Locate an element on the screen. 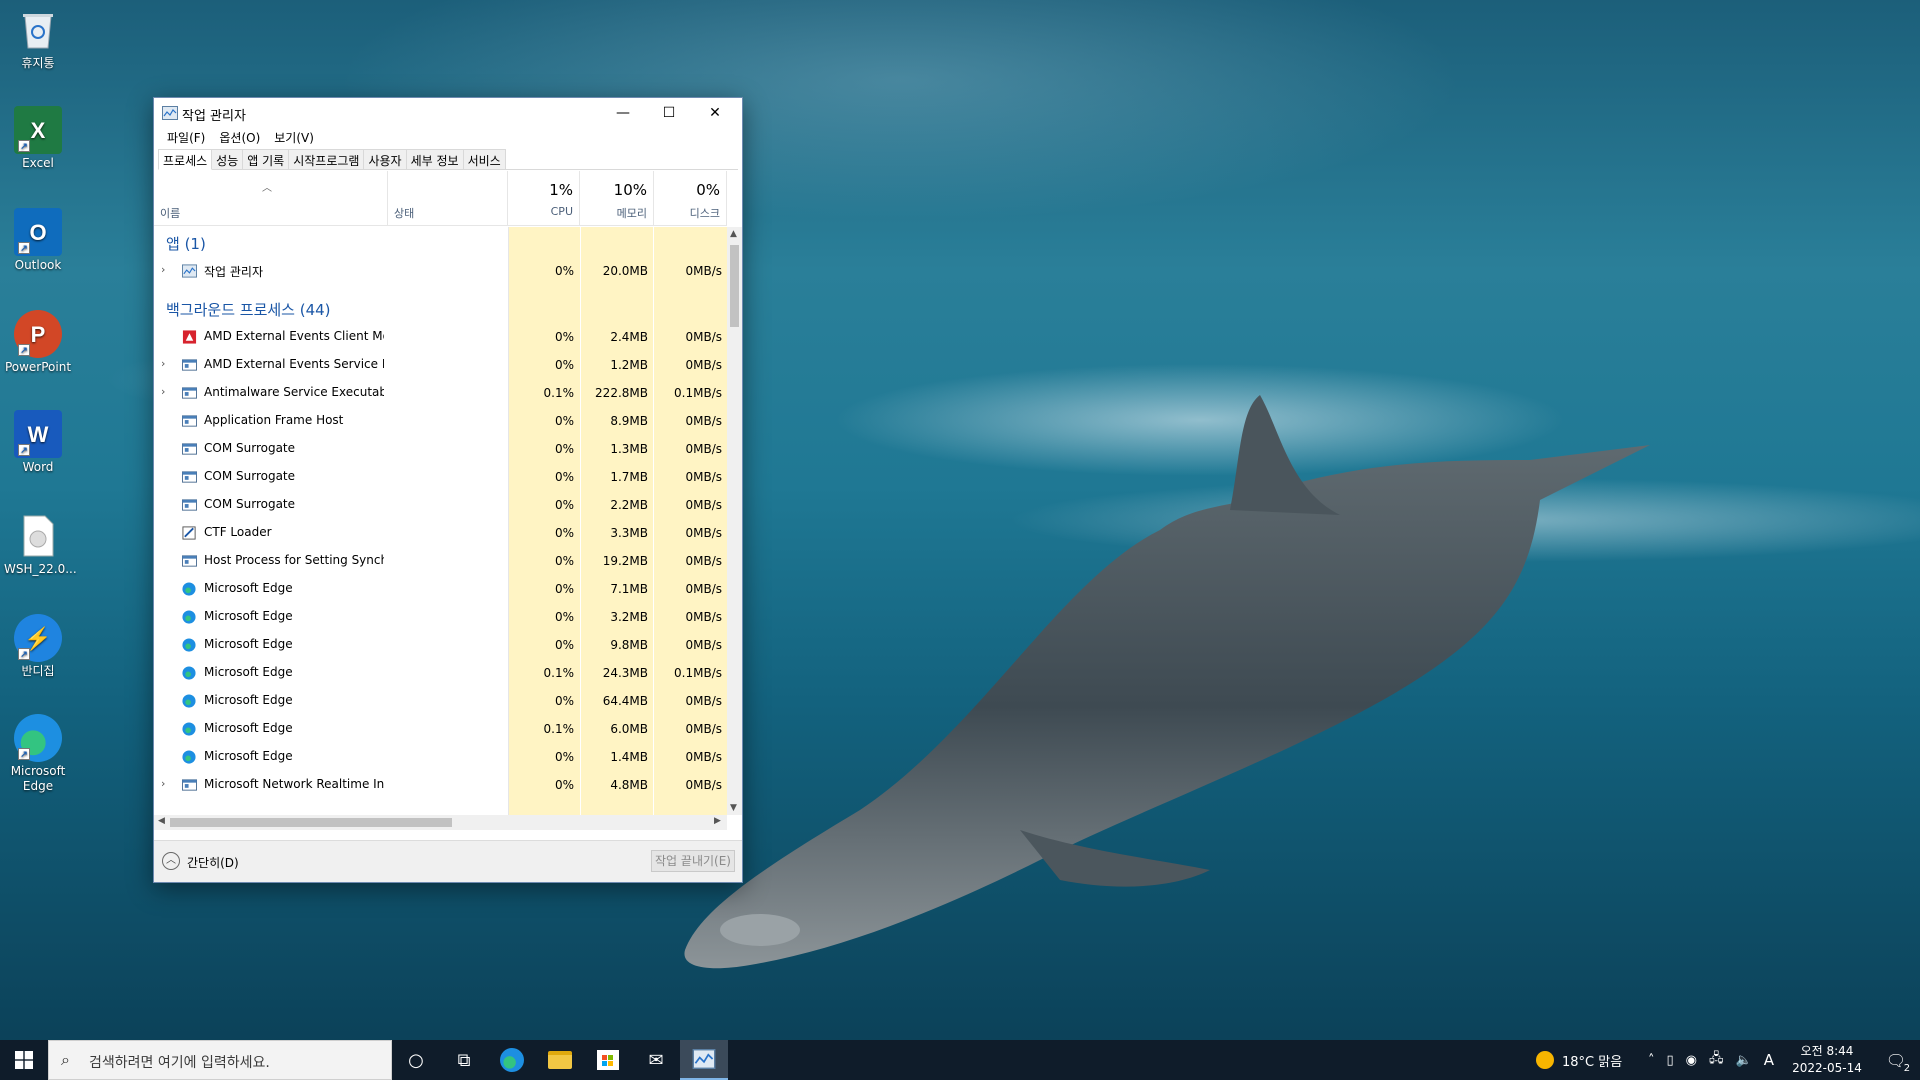 The height and width of the screenshot is (1080, 1920). taskbar-store is located at coordinates (608, 1060).